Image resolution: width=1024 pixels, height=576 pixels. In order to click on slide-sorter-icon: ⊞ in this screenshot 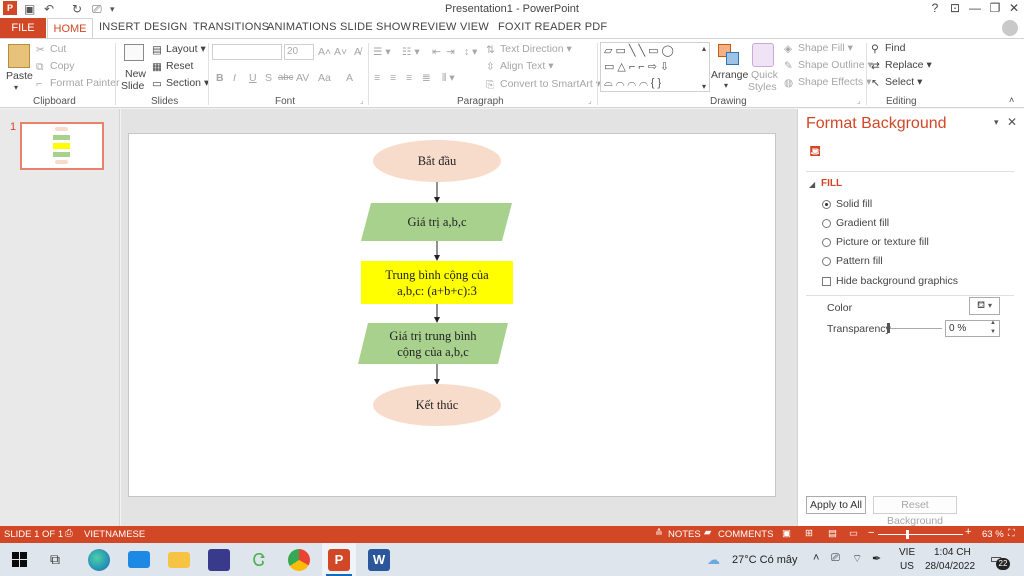, I will do `click(809, 533)`.